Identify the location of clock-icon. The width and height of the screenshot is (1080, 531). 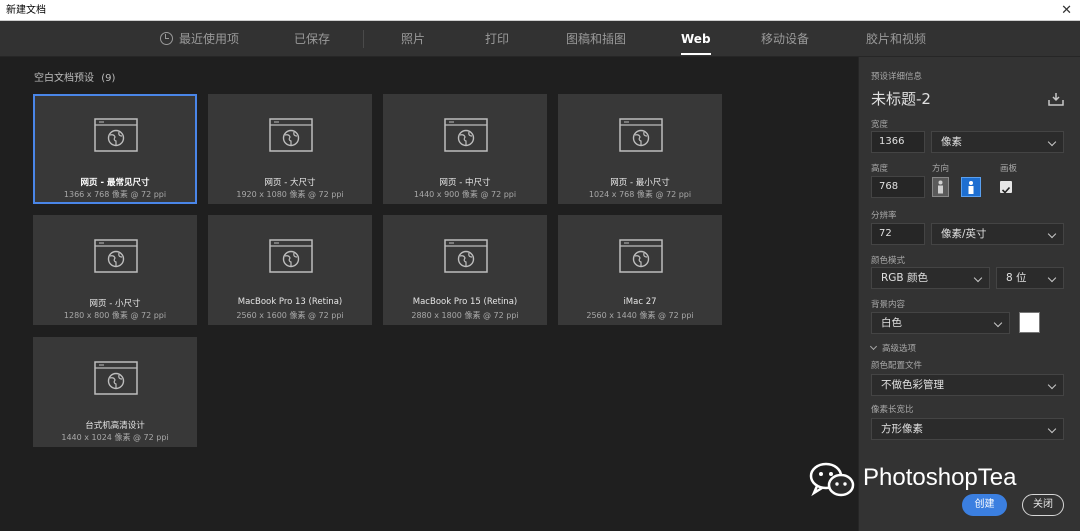
(166, 38).